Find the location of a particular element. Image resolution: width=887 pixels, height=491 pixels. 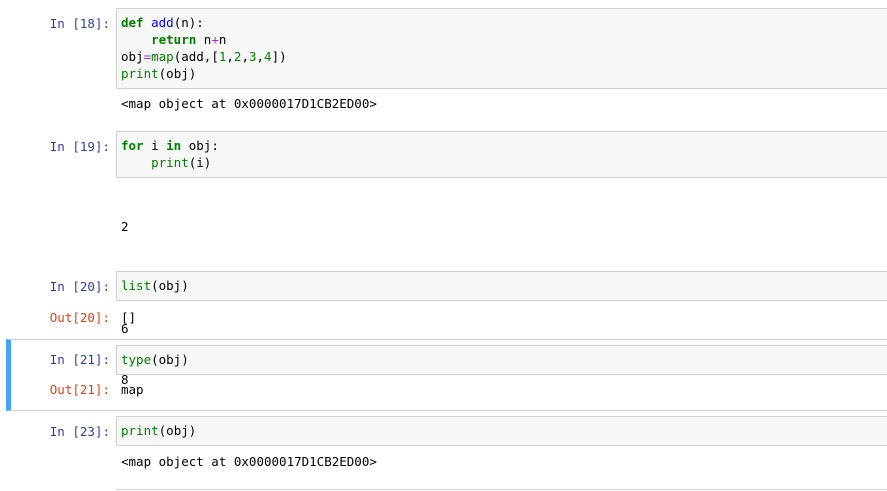

builtin: list is located at coordinates (136, 285).